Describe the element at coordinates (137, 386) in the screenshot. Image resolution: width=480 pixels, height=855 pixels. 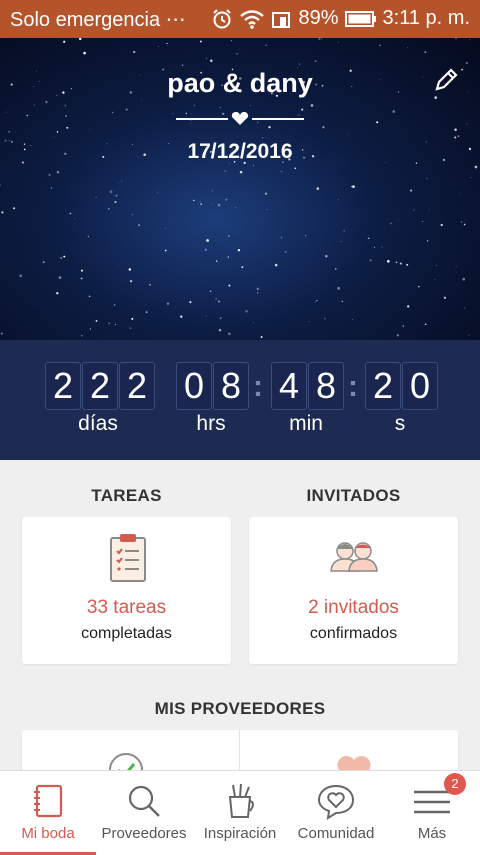
I see `days-digit: 2` at that location.